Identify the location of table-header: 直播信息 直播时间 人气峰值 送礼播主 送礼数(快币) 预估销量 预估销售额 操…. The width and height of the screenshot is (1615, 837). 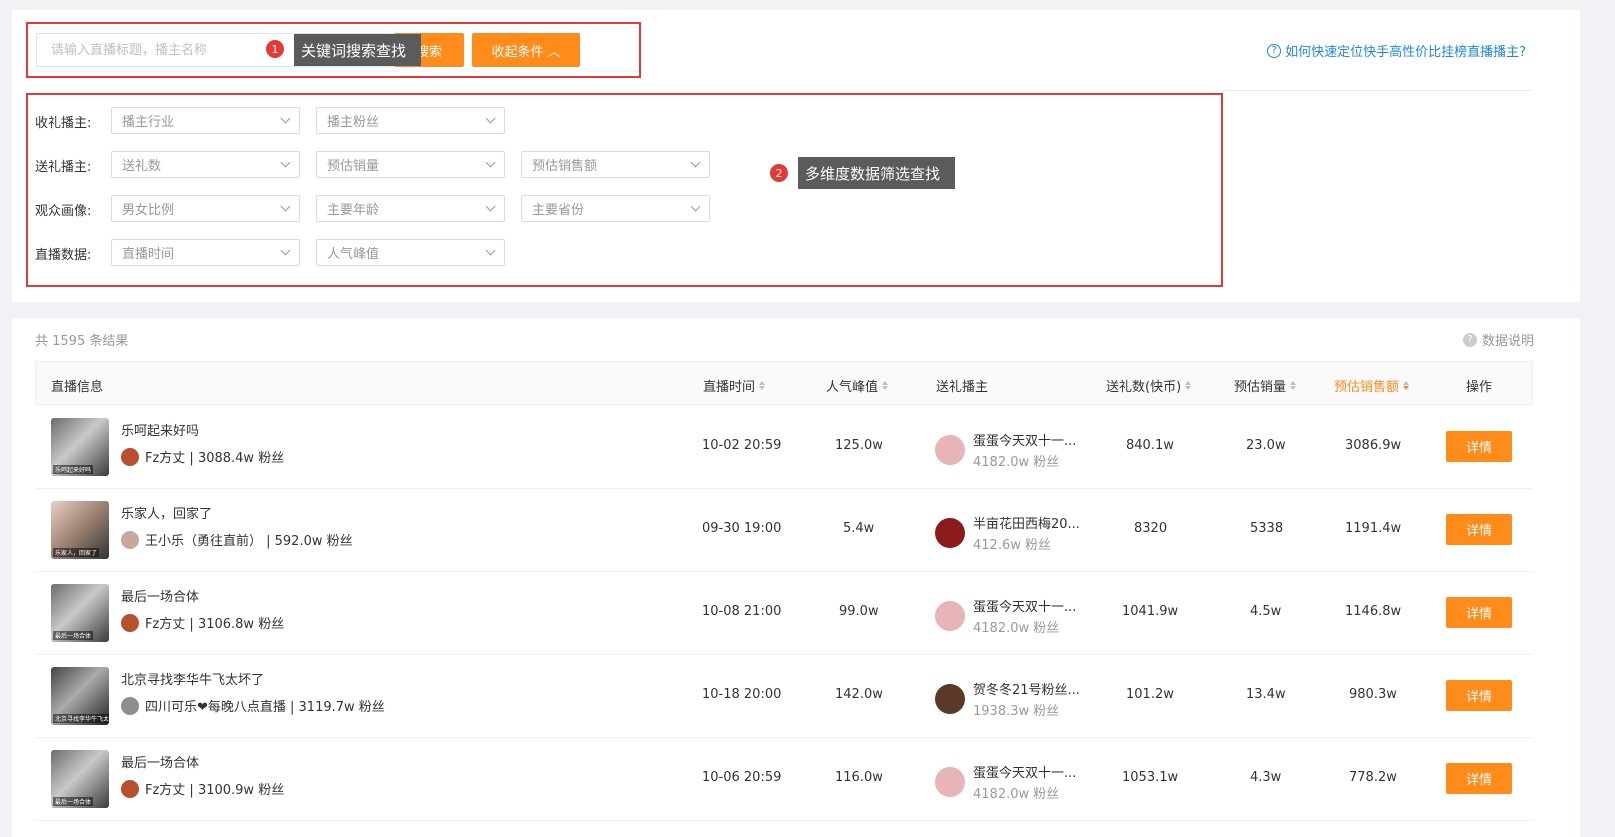
(784, 383).